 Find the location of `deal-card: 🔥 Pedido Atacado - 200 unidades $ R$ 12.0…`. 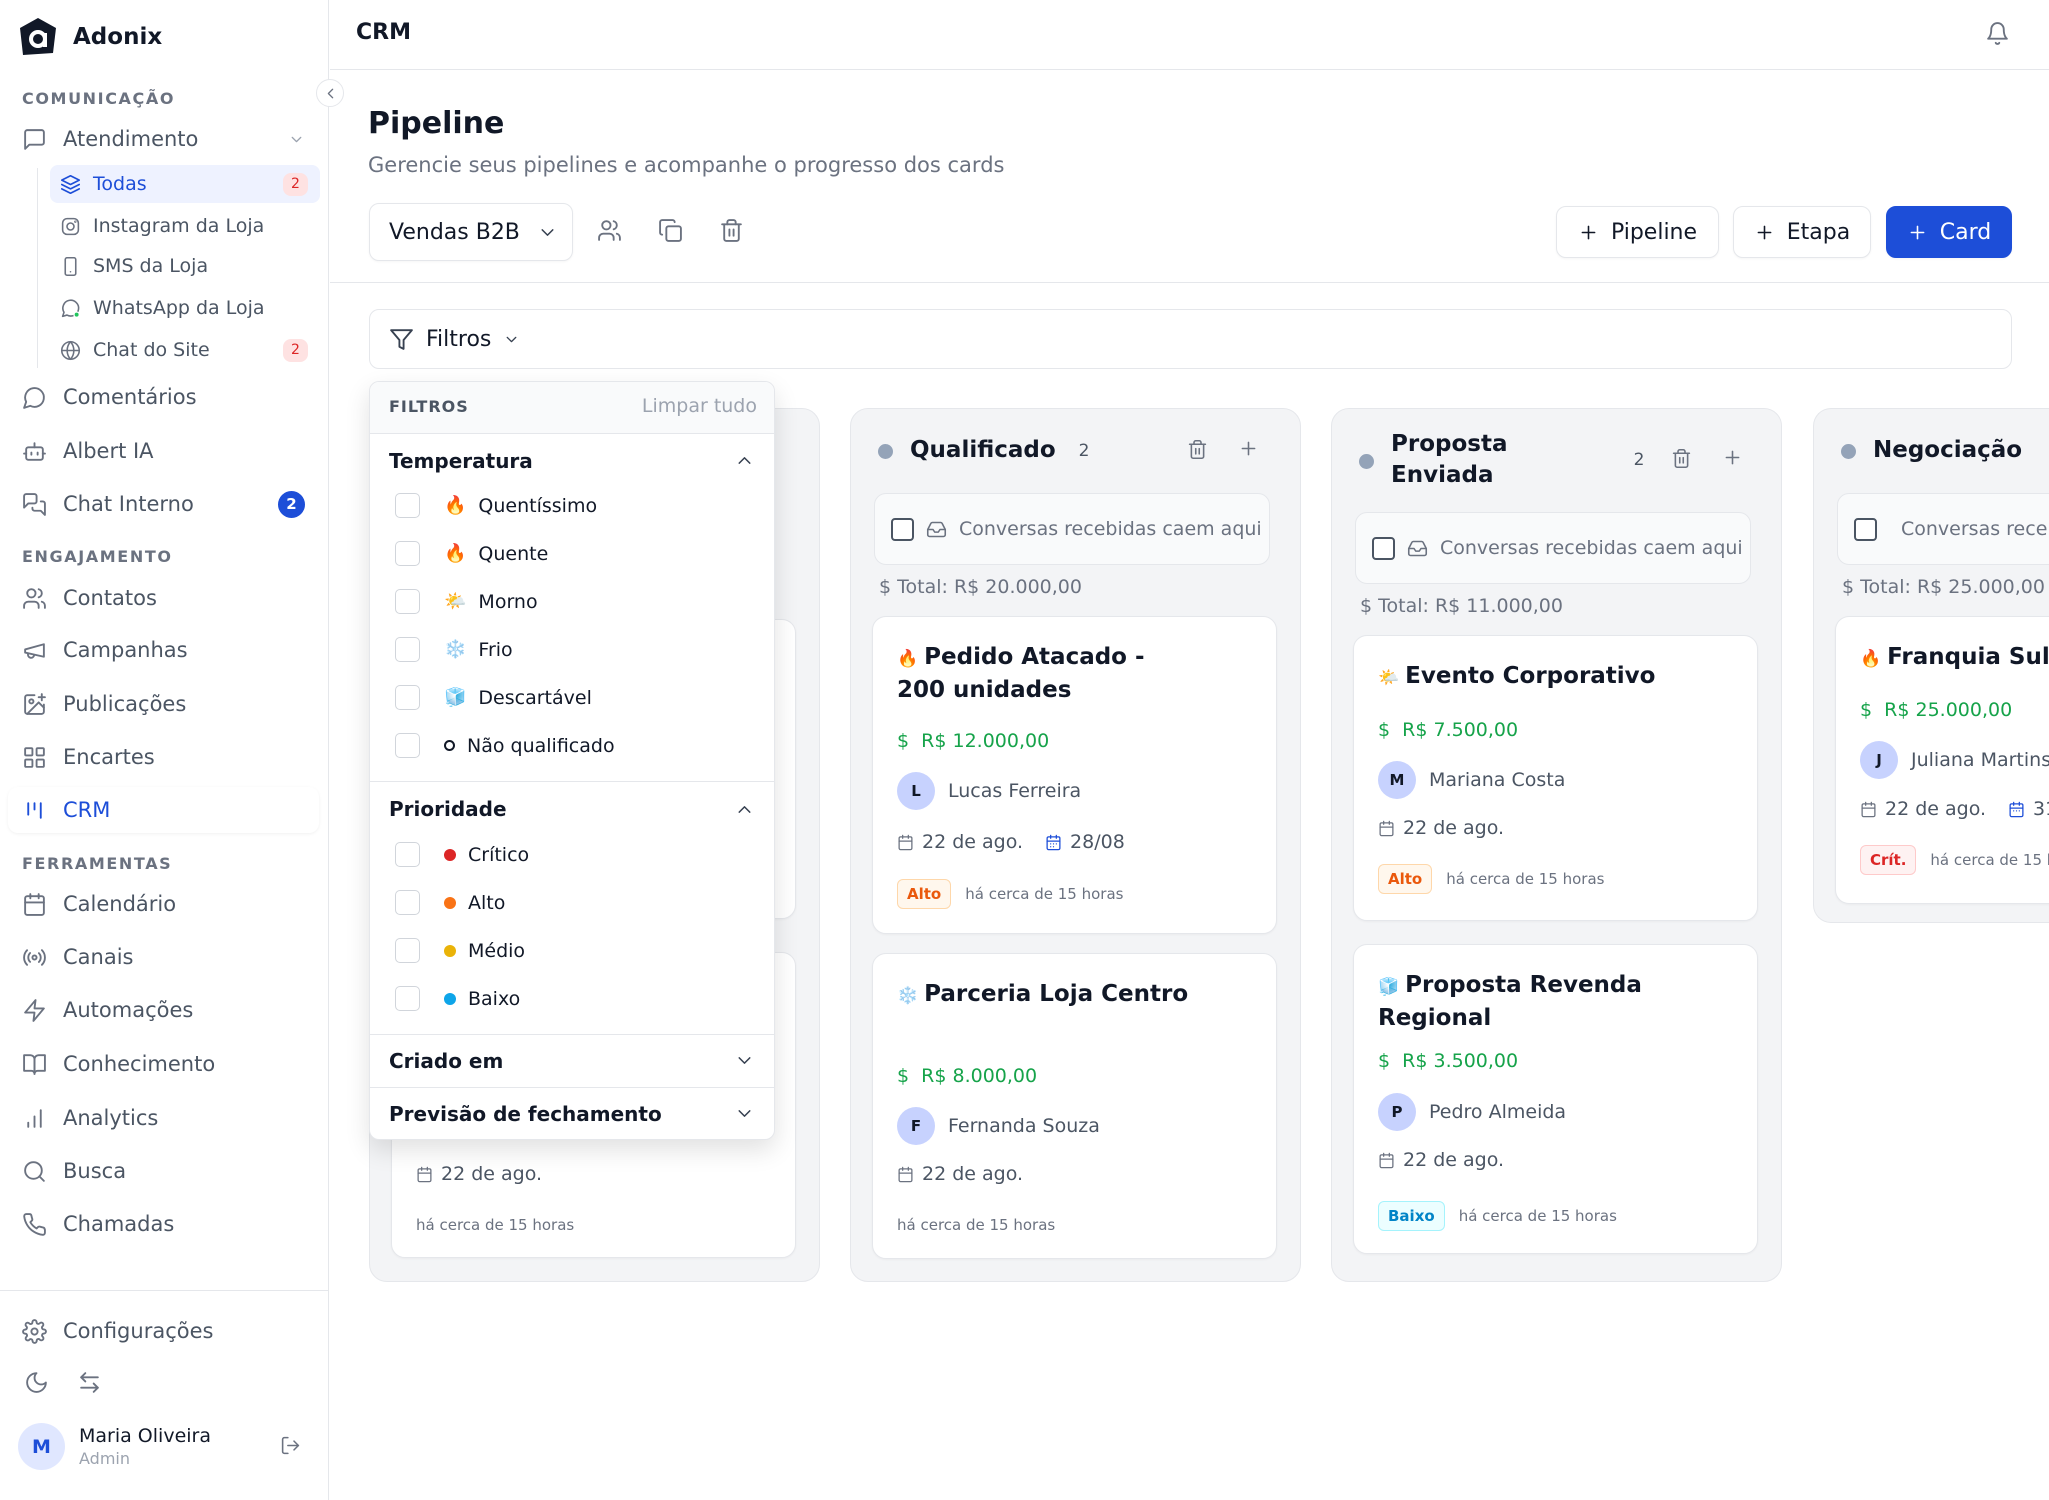

deal-card: 🔥 Pedido Atacado - 200 unidades $ R$ 12.0… is located at coordinates (1074, 775).